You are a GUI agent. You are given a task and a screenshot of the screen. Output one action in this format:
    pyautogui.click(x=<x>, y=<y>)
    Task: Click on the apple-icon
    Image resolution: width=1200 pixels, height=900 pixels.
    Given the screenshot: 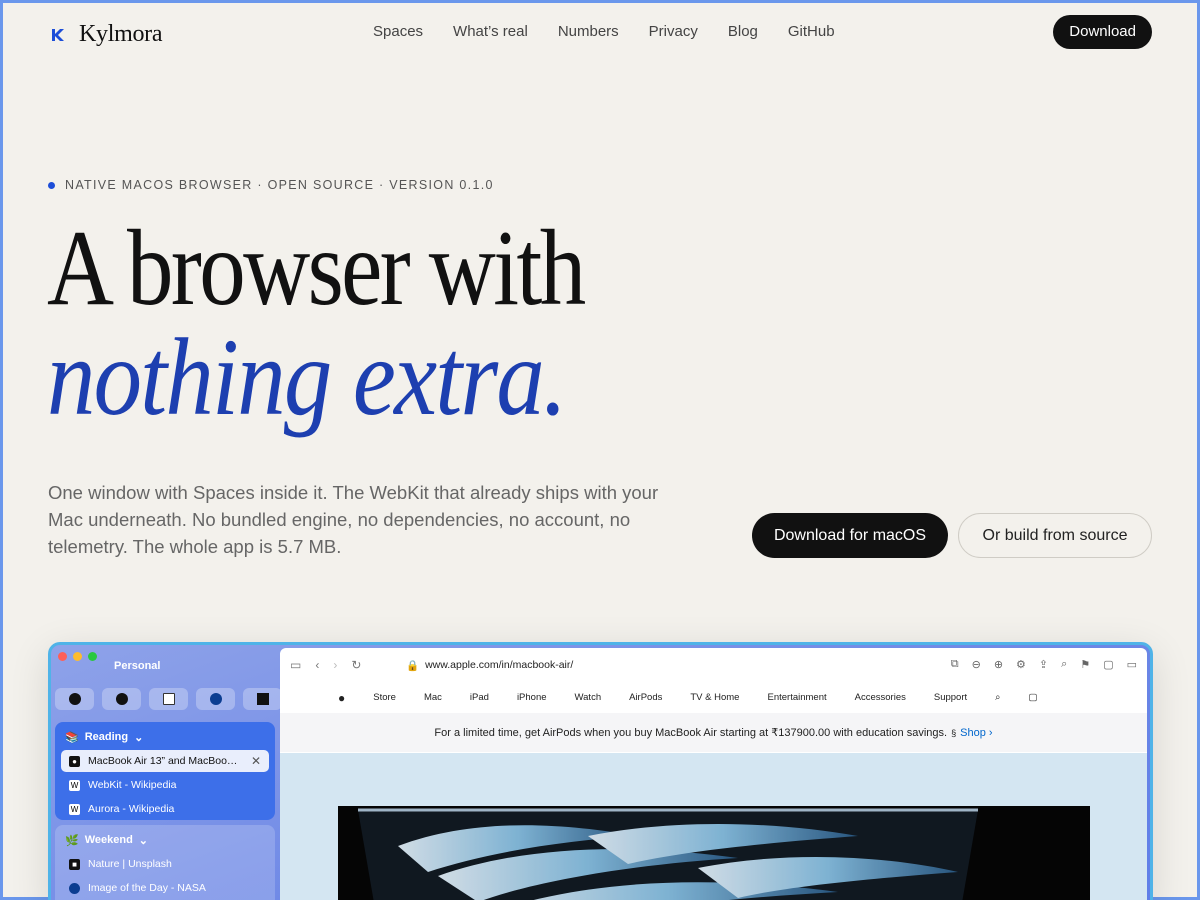 What is the action you would take?
    pyautogui.click(x=74, y=699)
    